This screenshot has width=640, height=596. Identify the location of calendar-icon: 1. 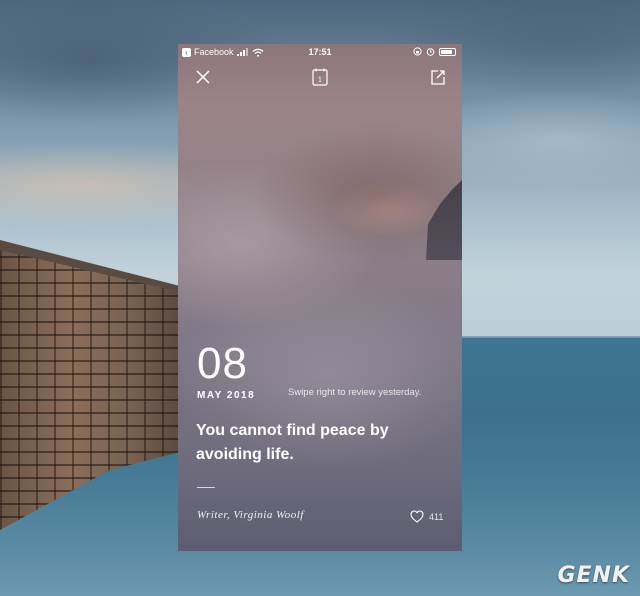
(320, 77).